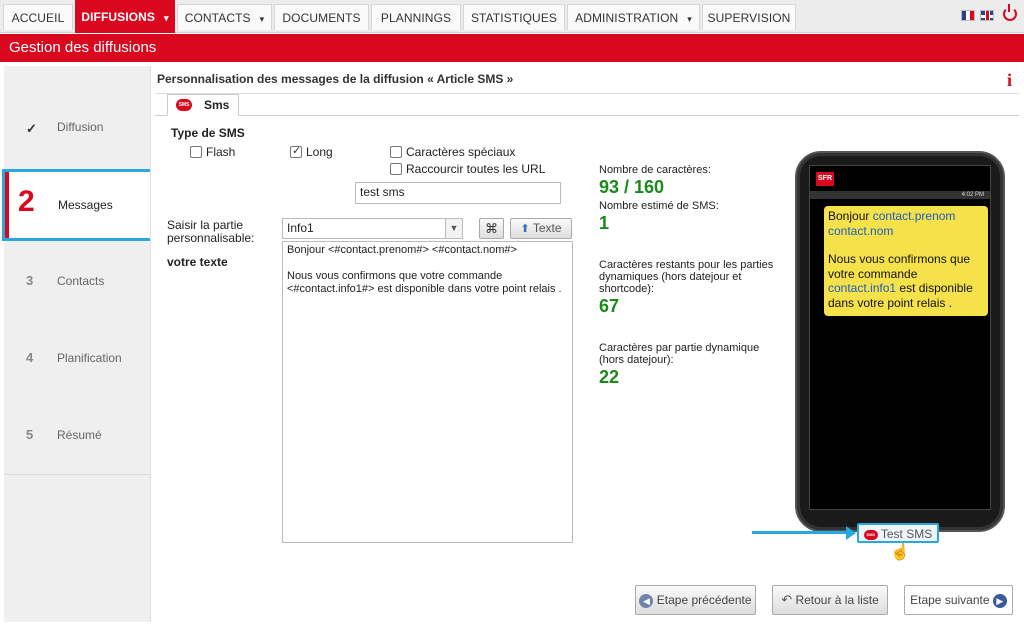 The height and width of the screenshot is (629, 1024). What do you see at coordinates (972, 195) in the screenshot?
I see `phone-clock: 4:02 PM` at bounding box center [972, 195].